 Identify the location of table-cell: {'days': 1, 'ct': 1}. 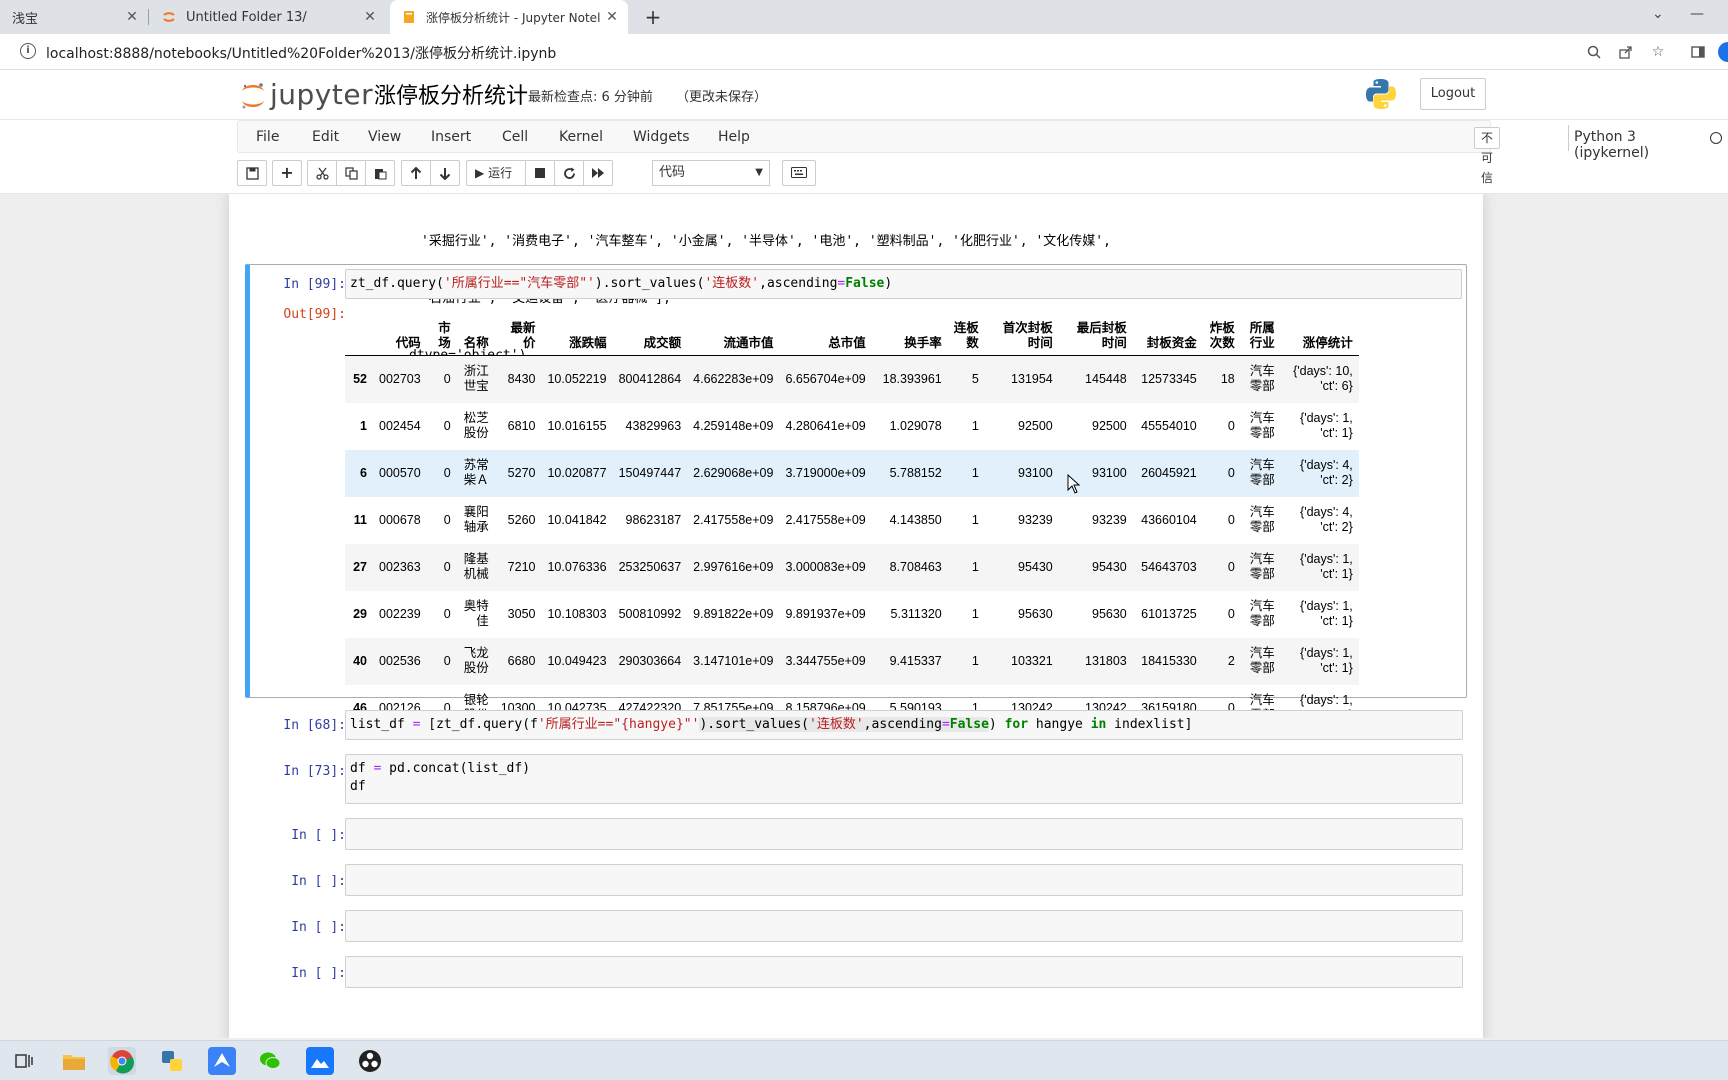
(1326, 566).